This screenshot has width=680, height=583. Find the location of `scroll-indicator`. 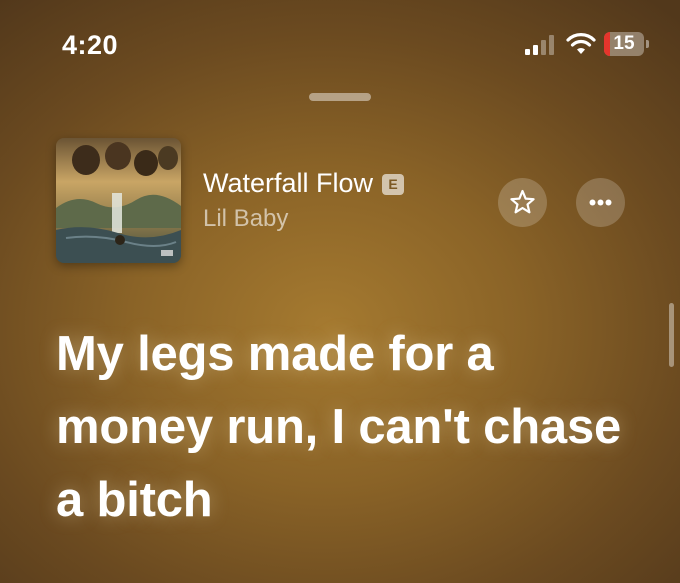

scroll-indicator is located at coordinates (671, 335).